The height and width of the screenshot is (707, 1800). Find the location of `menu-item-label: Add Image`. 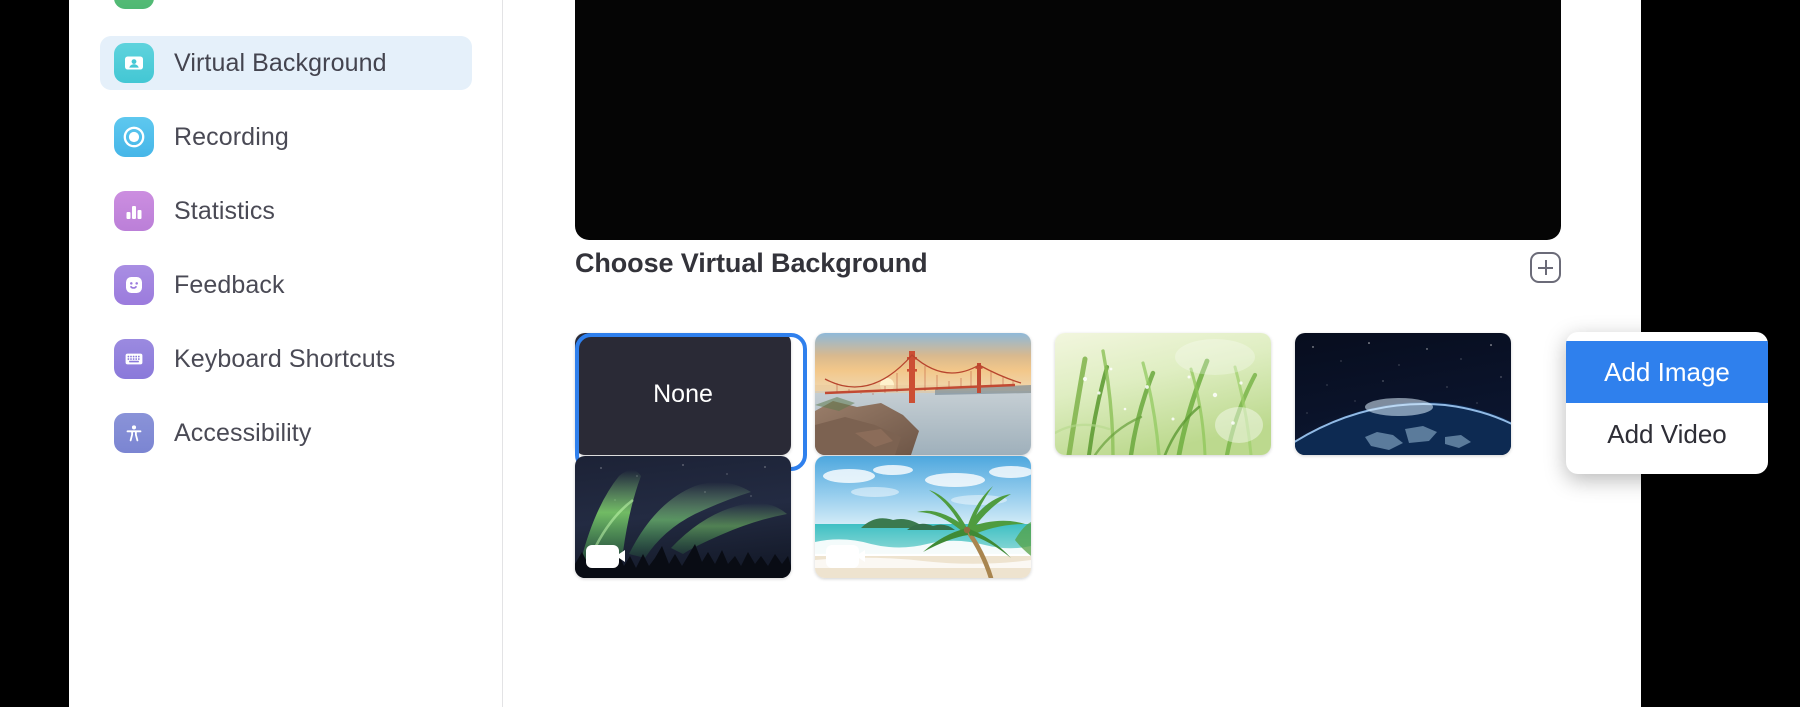

menu-item-label: Add Image is located at coordinates (1667, 371).